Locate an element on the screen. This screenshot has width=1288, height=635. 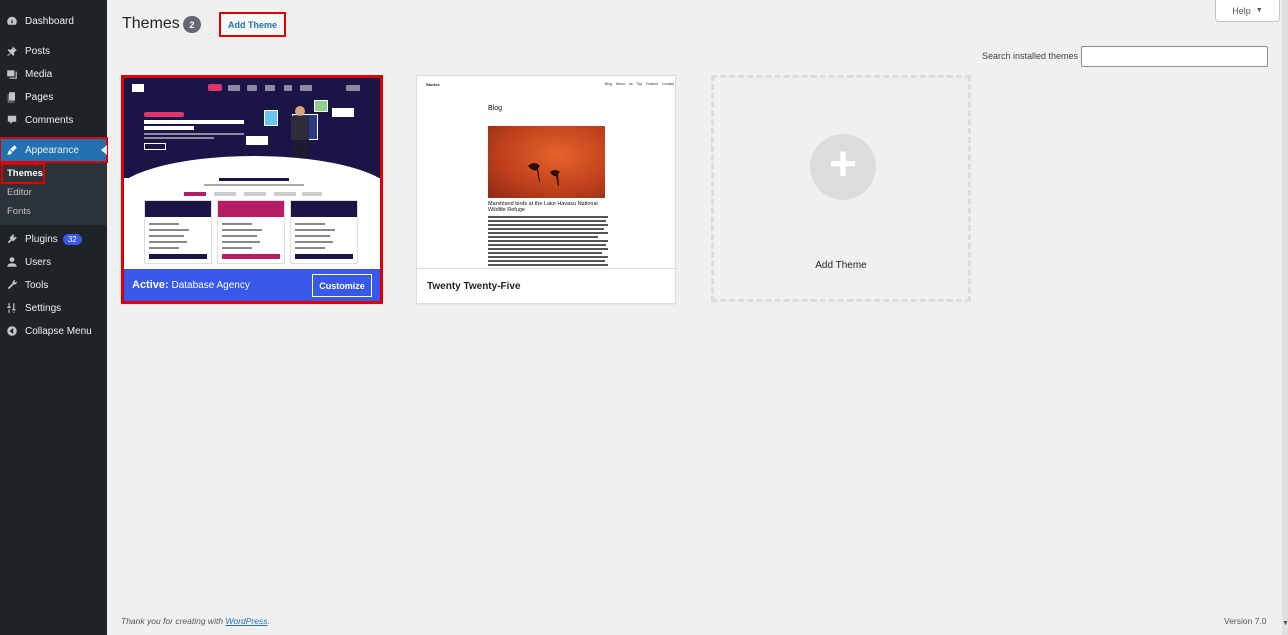
dashboard-icon is located at coordinates (12, 21).